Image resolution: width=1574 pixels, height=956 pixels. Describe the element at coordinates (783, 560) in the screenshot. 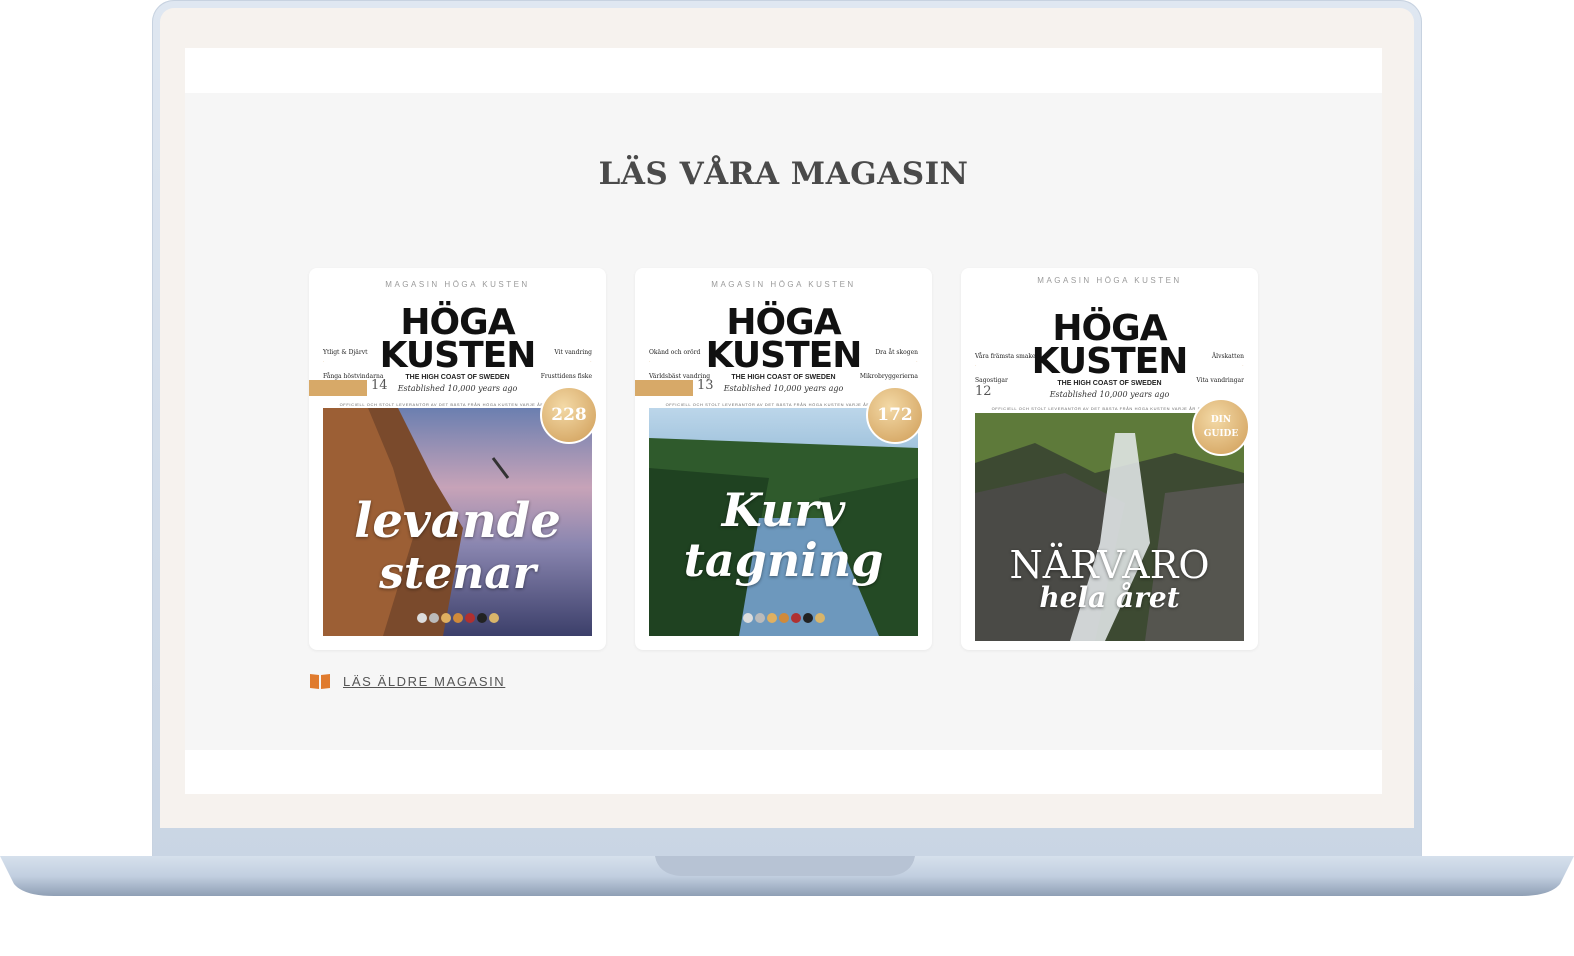

I see `cover-title-line2: tagning` at that location.